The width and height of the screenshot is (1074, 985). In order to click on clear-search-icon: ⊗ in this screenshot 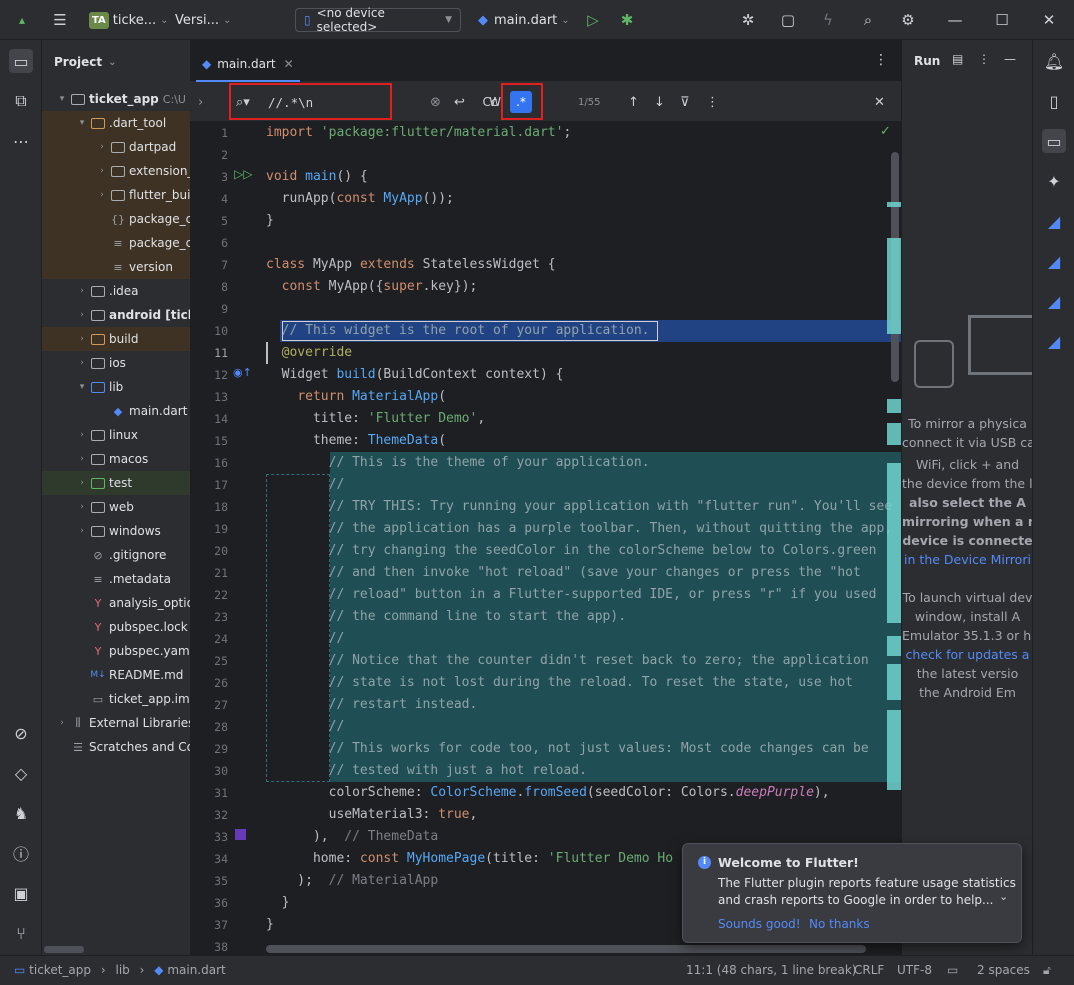, I will do `click(435, 102)`.